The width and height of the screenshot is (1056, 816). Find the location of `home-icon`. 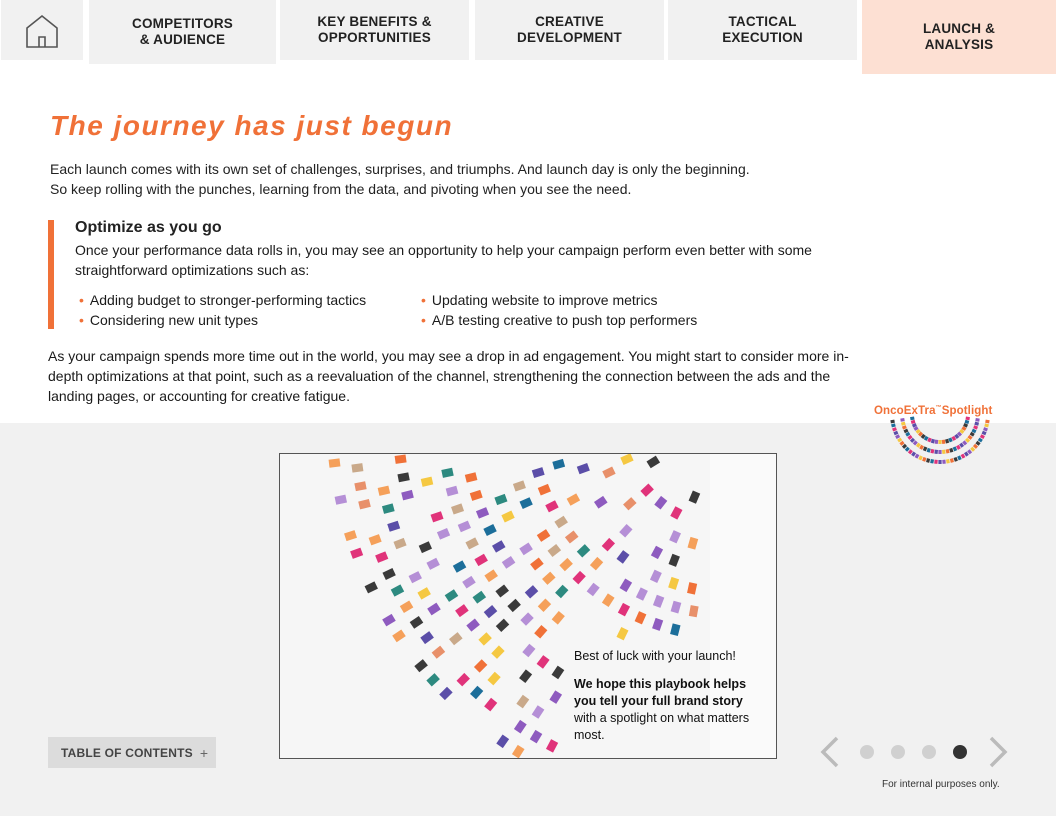

home-icon is located at coordinates (42, 31).